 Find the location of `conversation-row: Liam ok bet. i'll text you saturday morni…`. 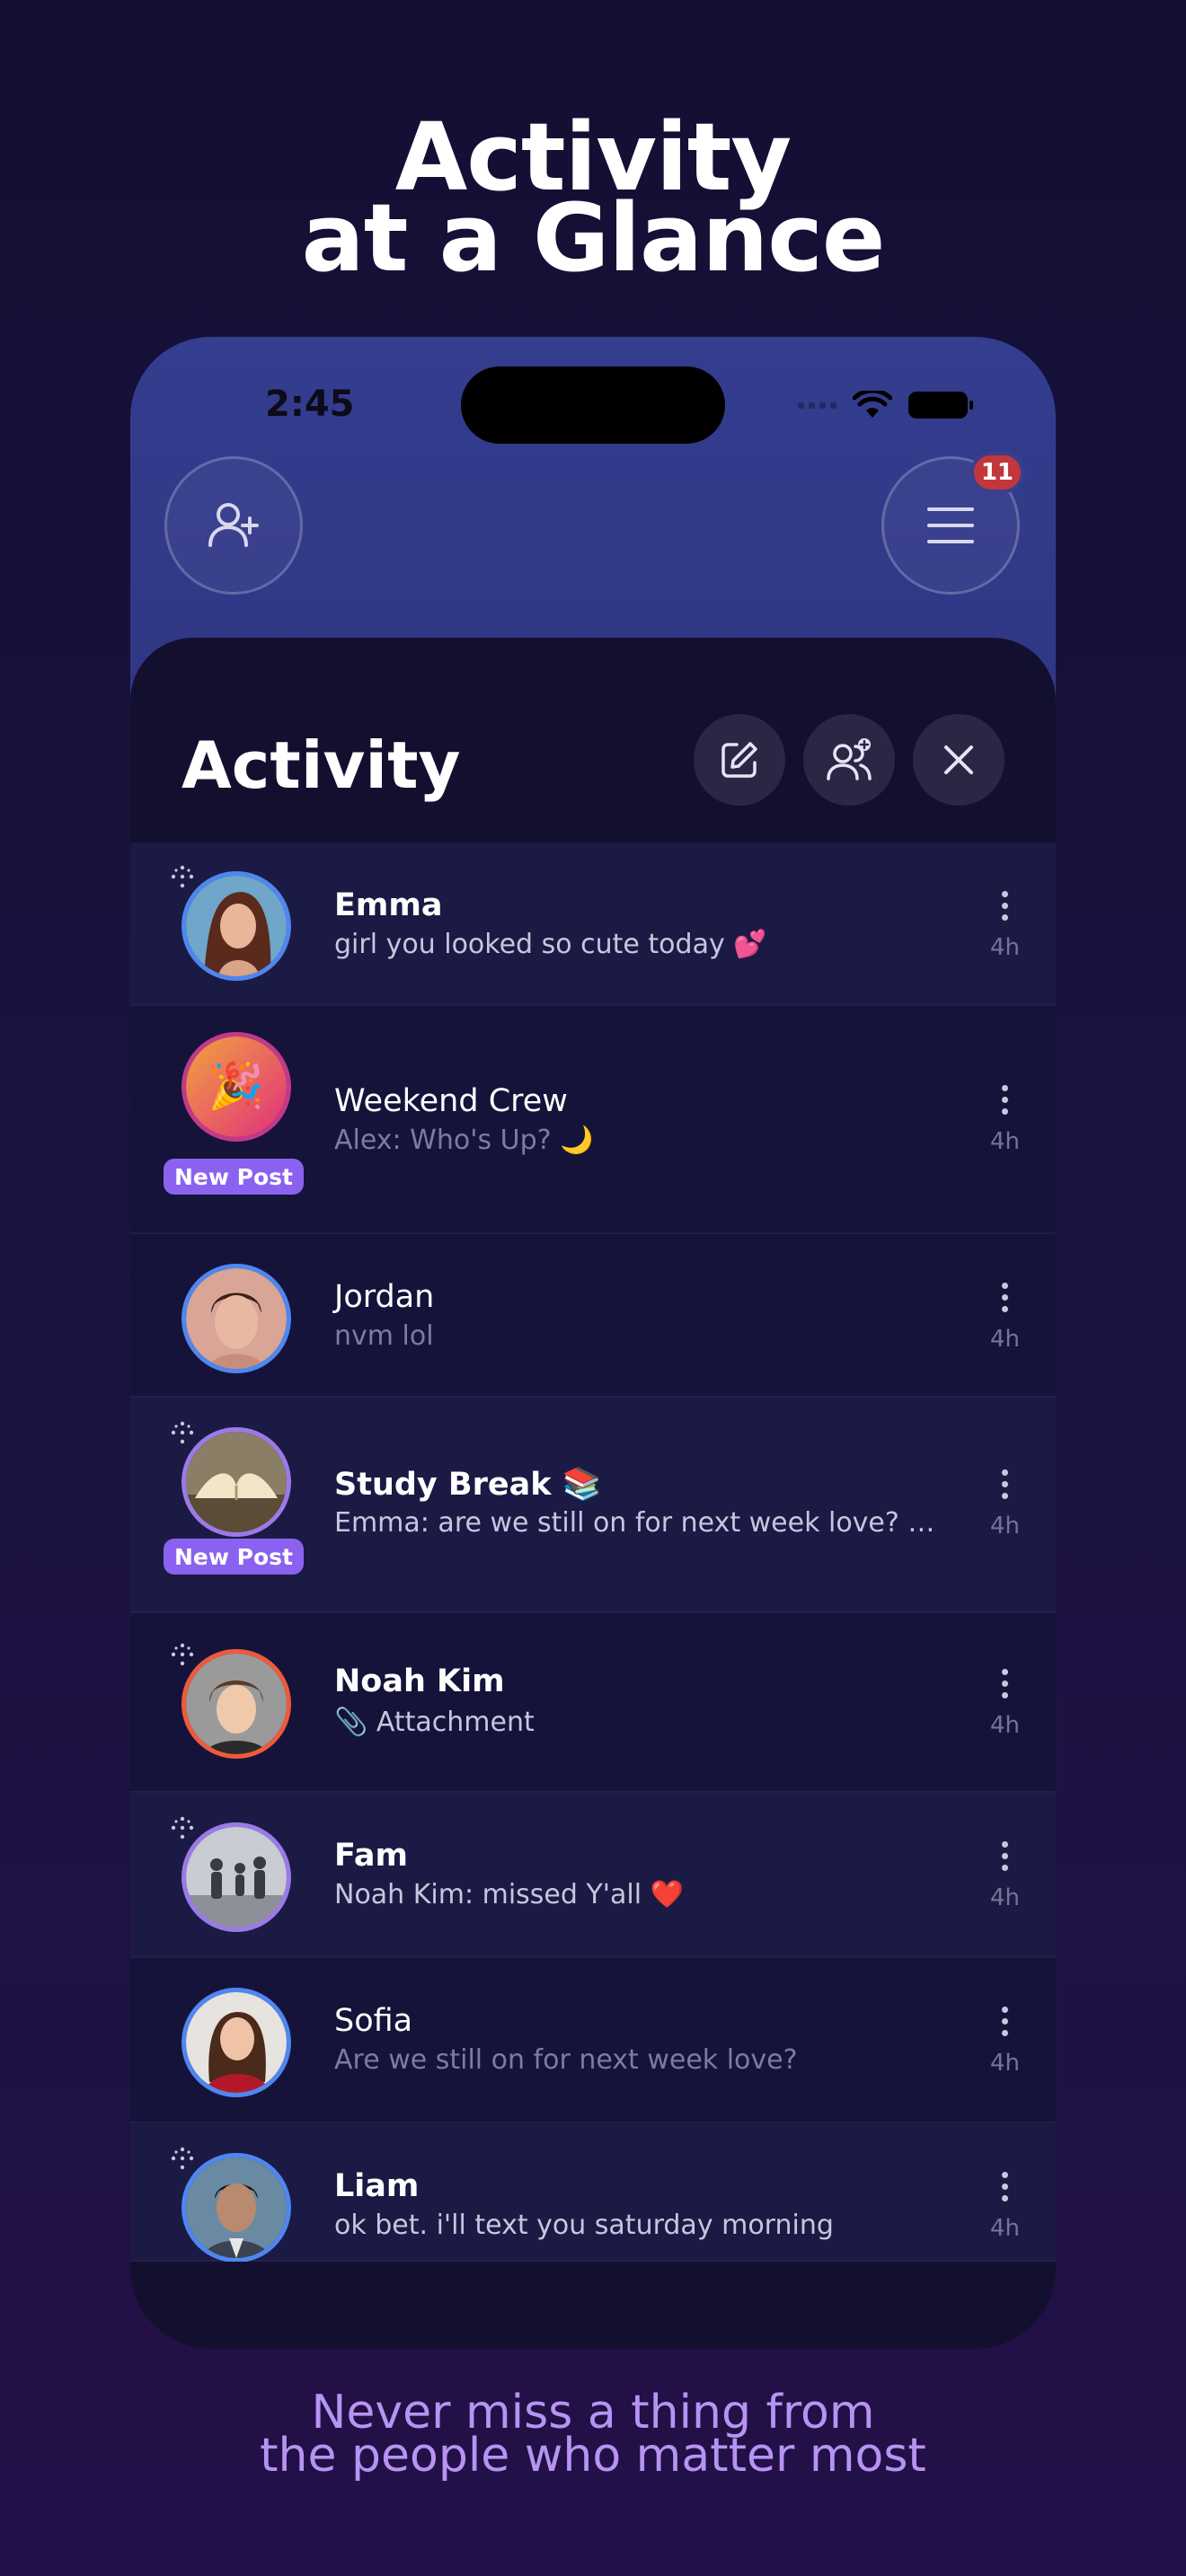

conversation-row: Liam ok bet. i'll text you saturday morni… is located at coordinates (593, 2192).